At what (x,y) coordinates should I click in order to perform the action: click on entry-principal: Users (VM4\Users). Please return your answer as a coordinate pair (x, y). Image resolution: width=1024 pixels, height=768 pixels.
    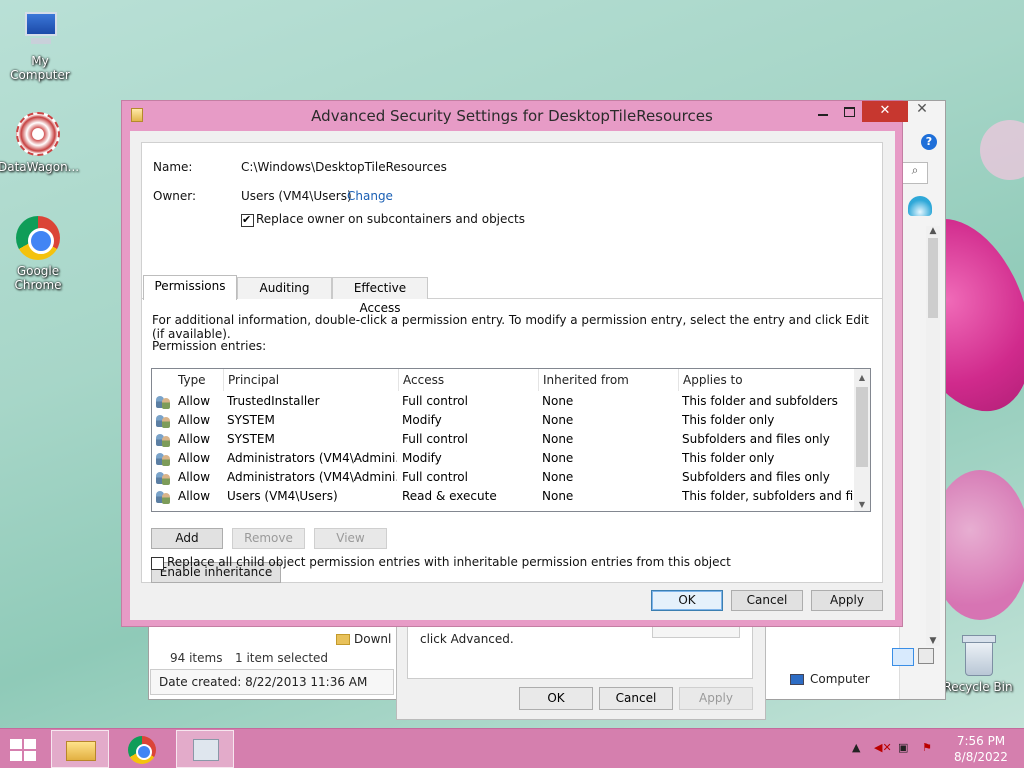
    Looking at the image, I should click on (282, 496).